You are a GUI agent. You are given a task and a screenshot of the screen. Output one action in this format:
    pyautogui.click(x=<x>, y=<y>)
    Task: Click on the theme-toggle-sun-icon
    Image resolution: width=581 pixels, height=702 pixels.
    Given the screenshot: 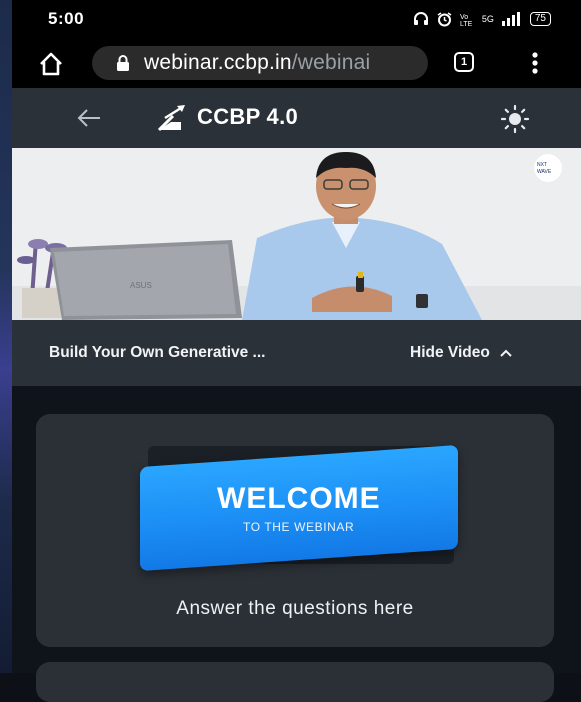 What is the action you would take?
    pyautogui.click(x=515, y=119)
    